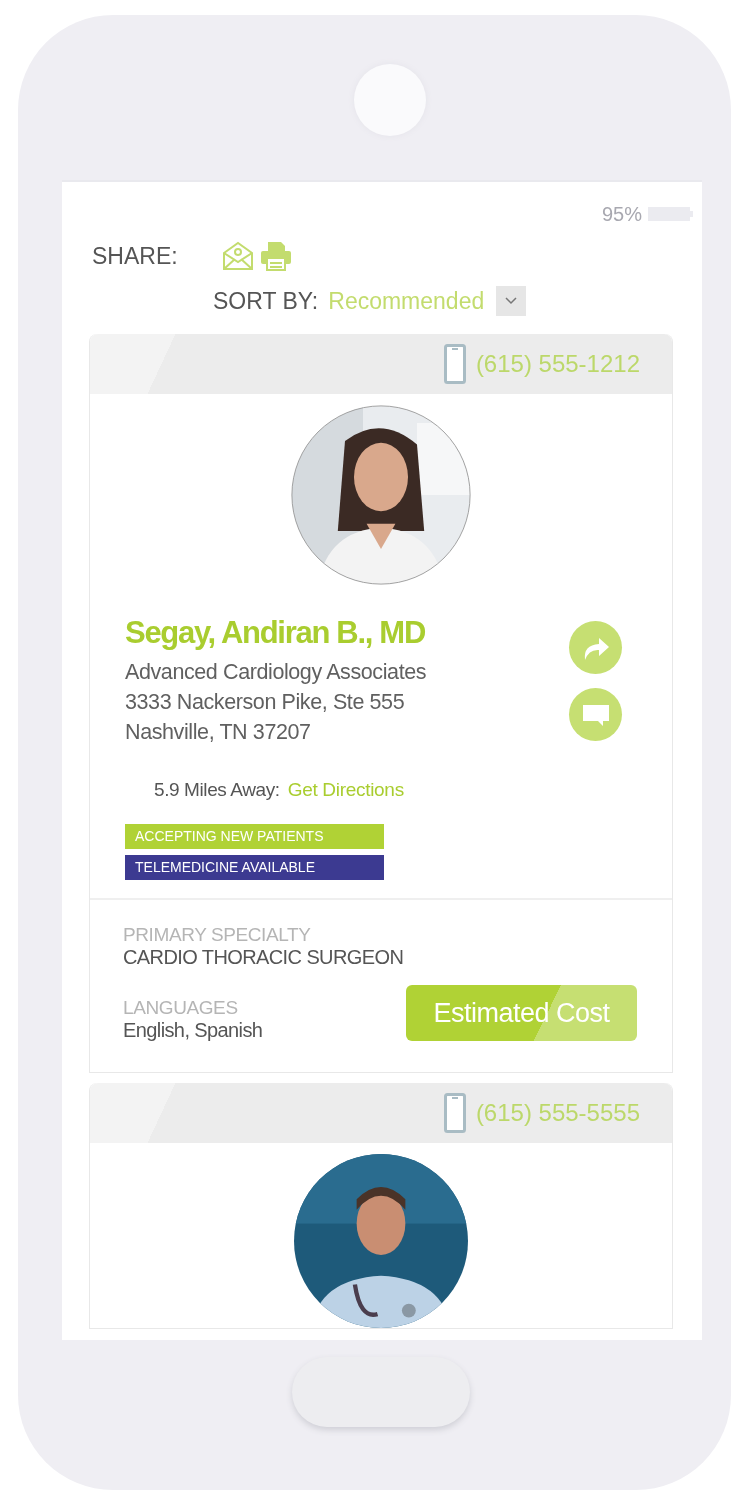  I want to click on sort-value: Recommended, so click(406, 301).